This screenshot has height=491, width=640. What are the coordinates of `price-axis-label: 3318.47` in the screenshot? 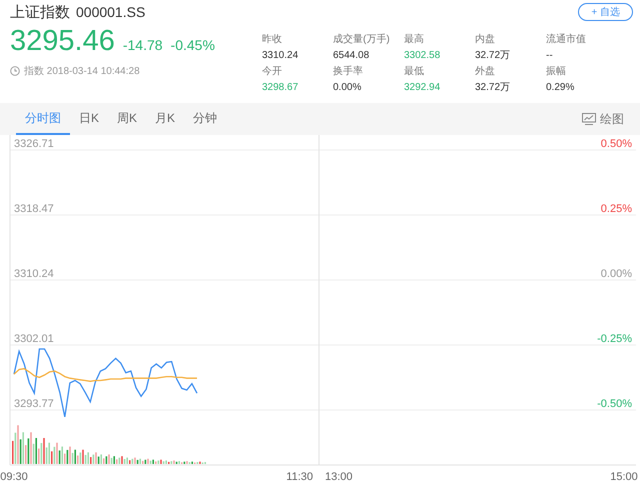 It's located at (34, 209).